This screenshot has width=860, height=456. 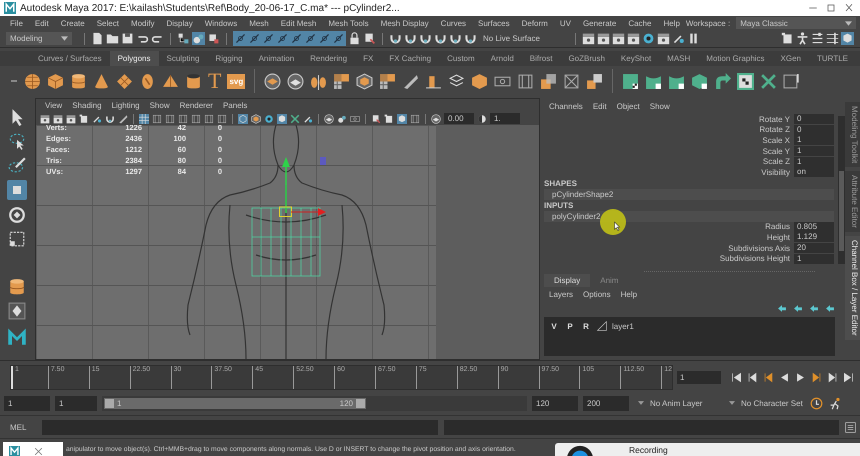 I want to click on layer-menu: Help, so click(x=629, y=294).